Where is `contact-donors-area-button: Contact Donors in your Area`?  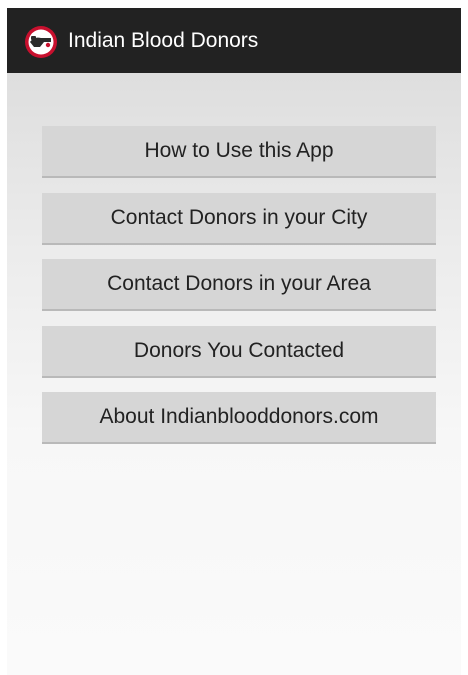
contact-donors-area-button: Contact Donors in your Area is located at coordinates (239, 285).